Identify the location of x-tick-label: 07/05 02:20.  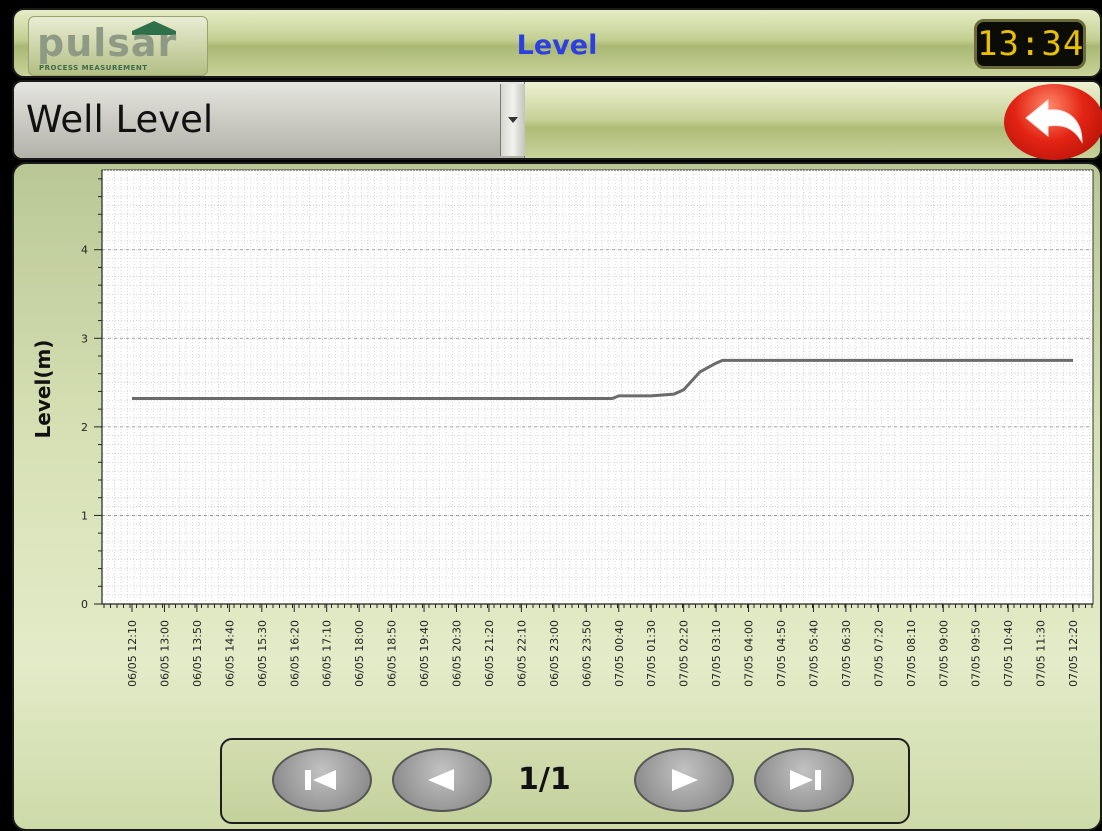
(684, 653).